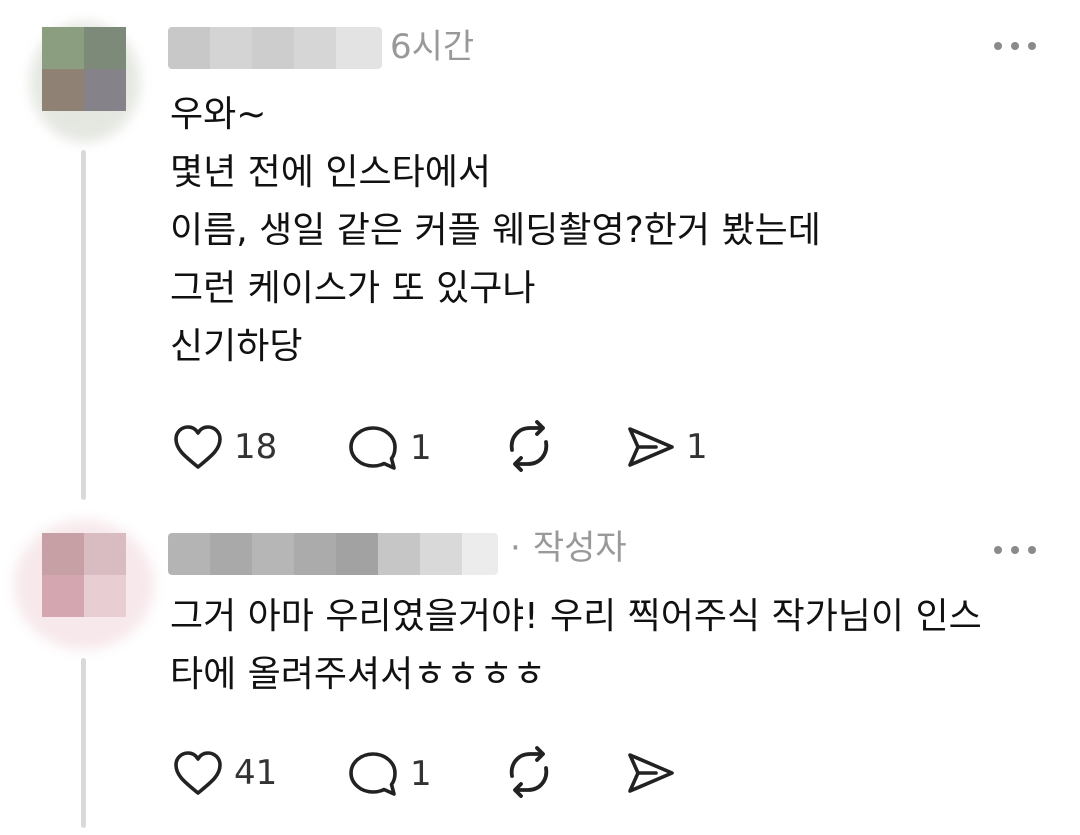  I want to click on like-count: 18, so click(256, 447).